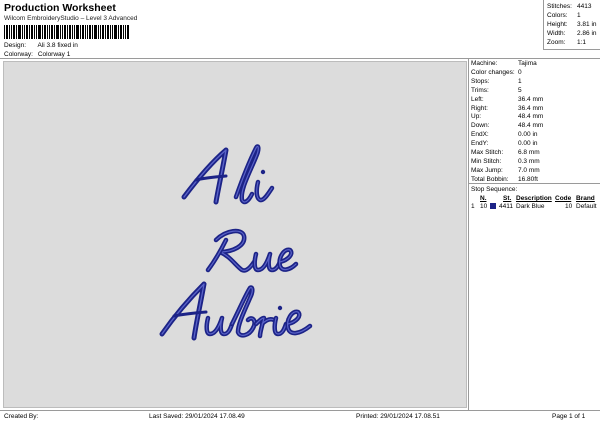  What do you see at coordinates (504, 63) in the screenshot?
I see `machine-info-row: Machine: Tajima` at bounding box center [504, 63].